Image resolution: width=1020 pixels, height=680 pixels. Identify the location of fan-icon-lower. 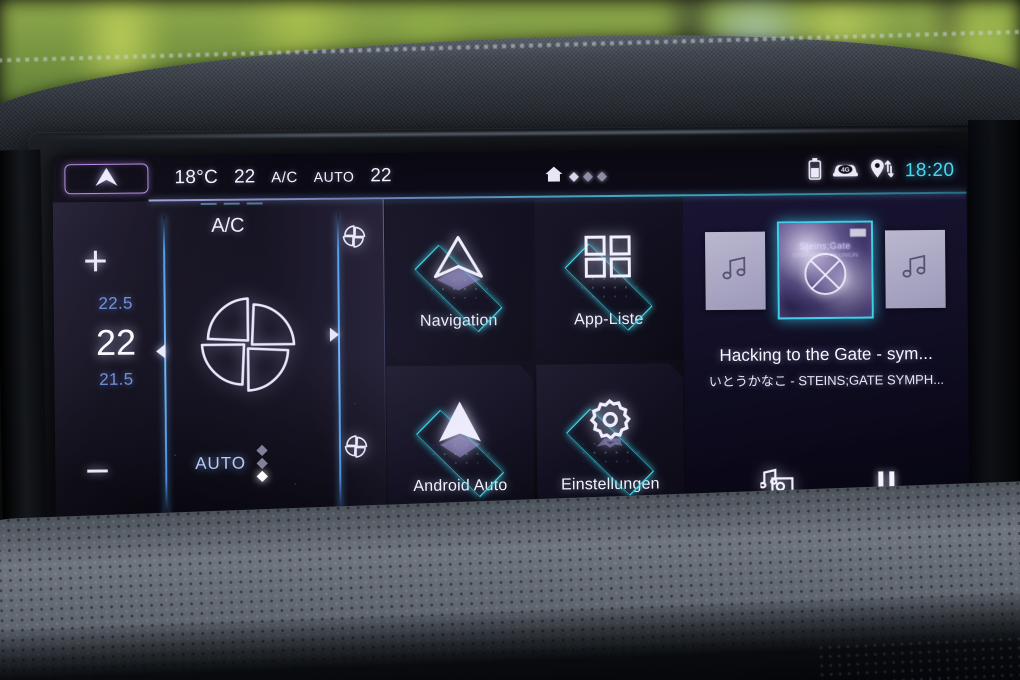
(356, 448).